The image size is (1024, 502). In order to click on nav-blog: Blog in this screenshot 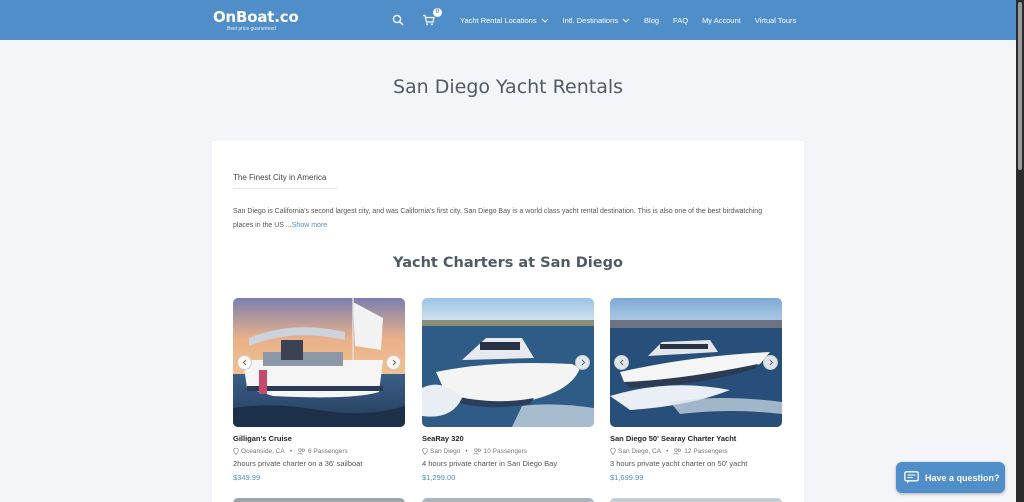, I will do `click(651, 20)`.